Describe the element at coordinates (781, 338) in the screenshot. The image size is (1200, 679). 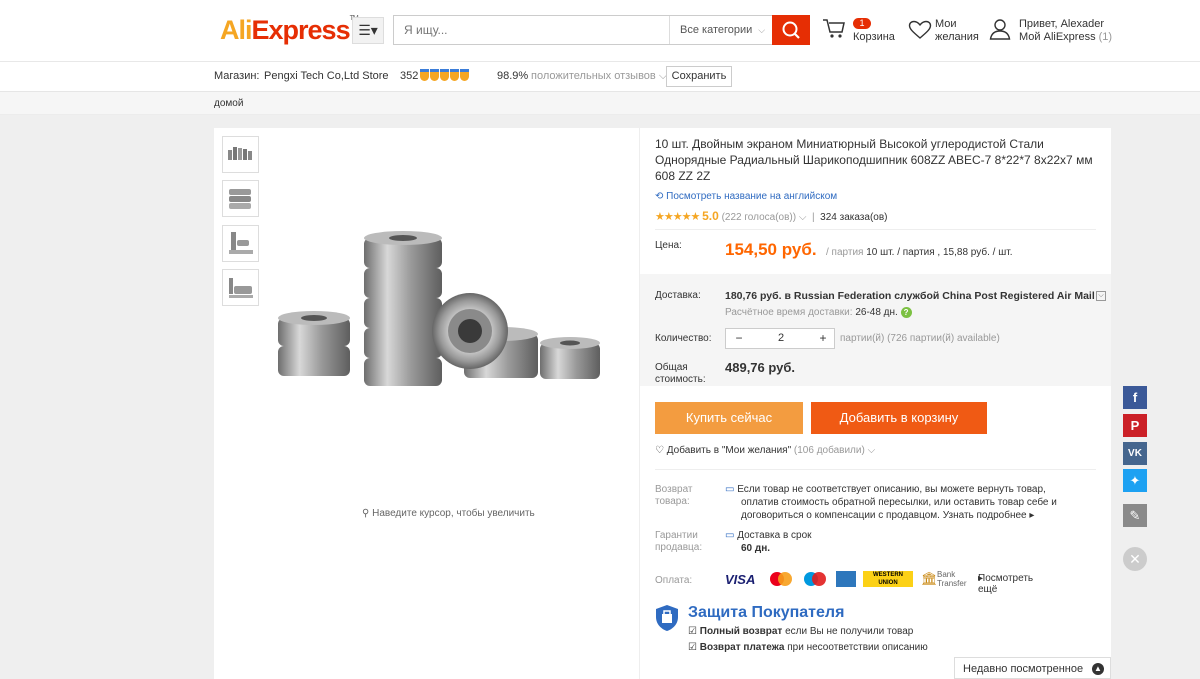
I see `quantity-input: 2` at that location.